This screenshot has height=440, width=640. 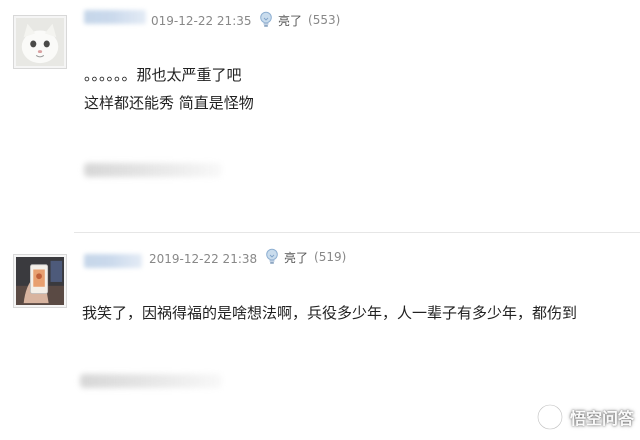 What do you see at coordinates (357, 232) in the screenshot?
I see `comment-divider` at bounding box center [357, 232].